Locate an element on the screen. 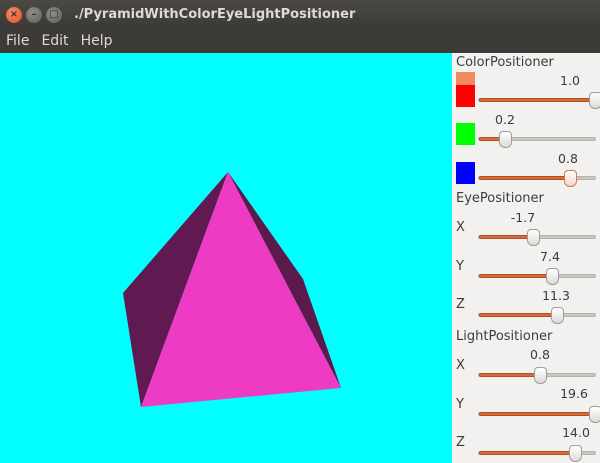  green-slider is located at coordinates (537, 139).